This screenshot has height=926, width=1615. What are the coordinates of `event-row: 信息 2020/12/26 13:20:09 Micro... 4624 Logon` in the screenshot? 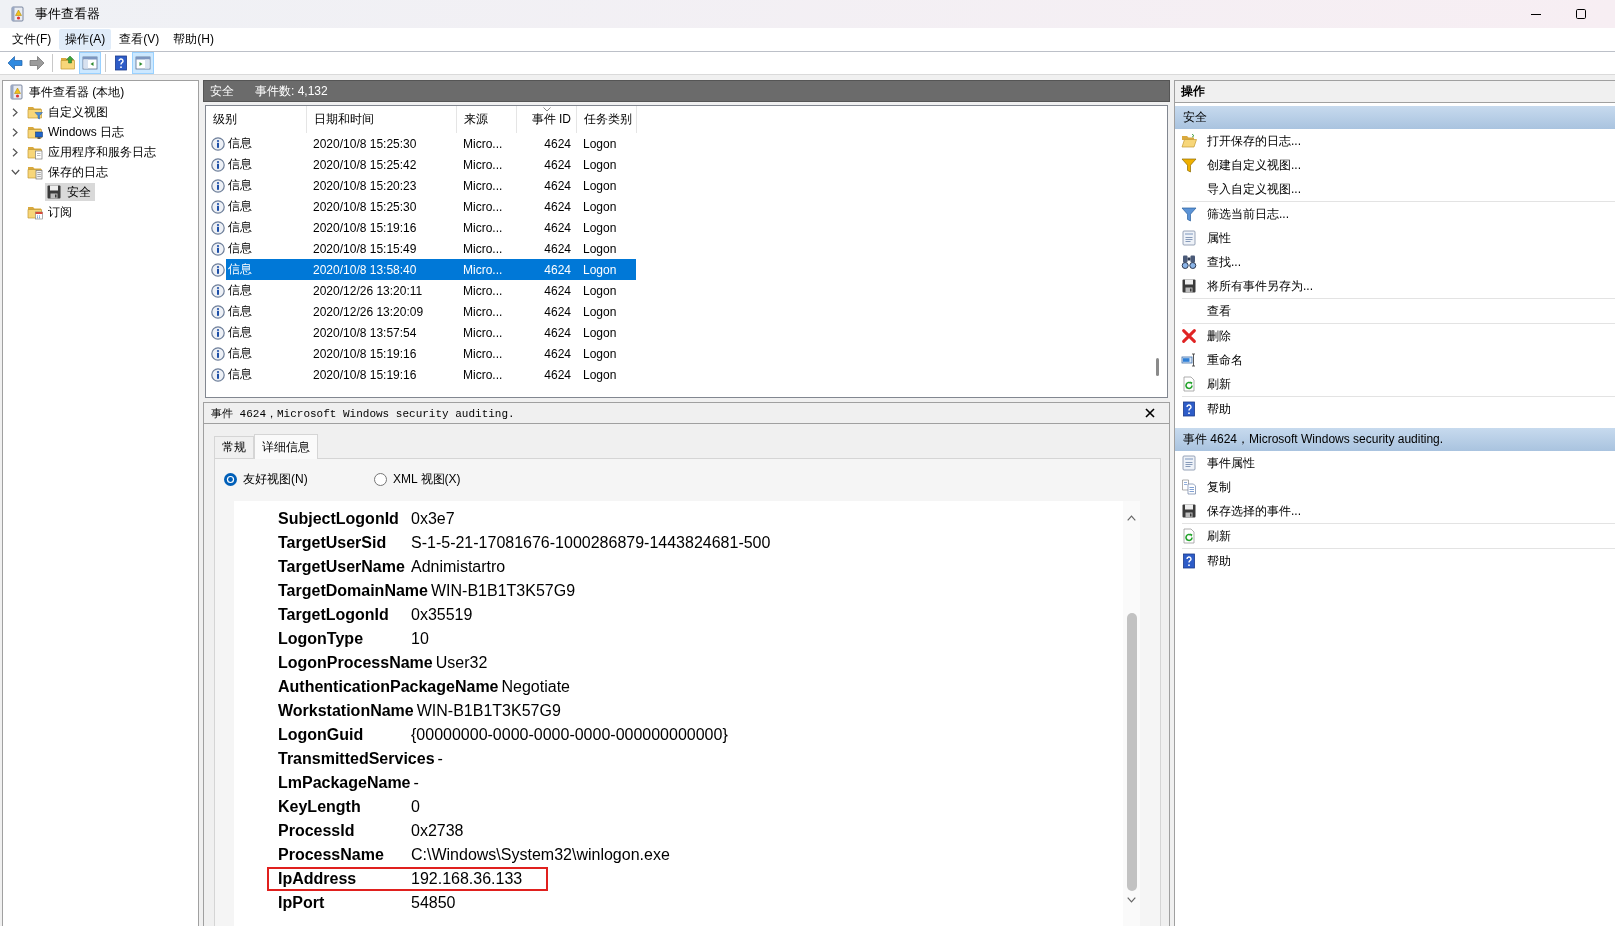 It's located at (431, 311).